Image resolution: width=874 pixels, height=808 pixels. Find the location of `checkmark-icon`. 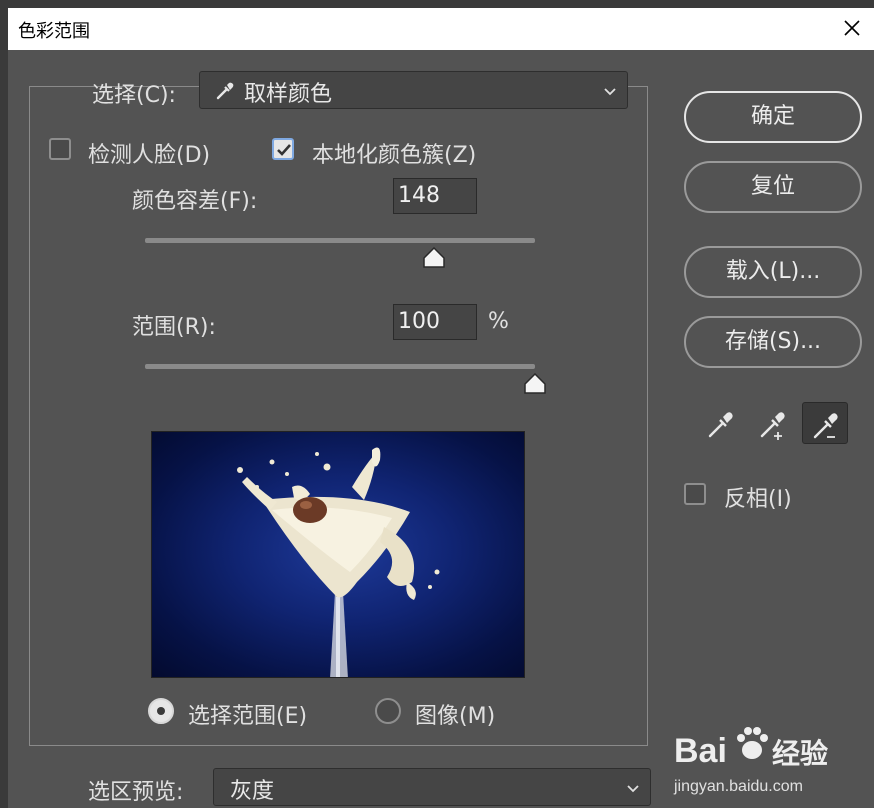

checkmark-icon is located at coordinates (284, 150).